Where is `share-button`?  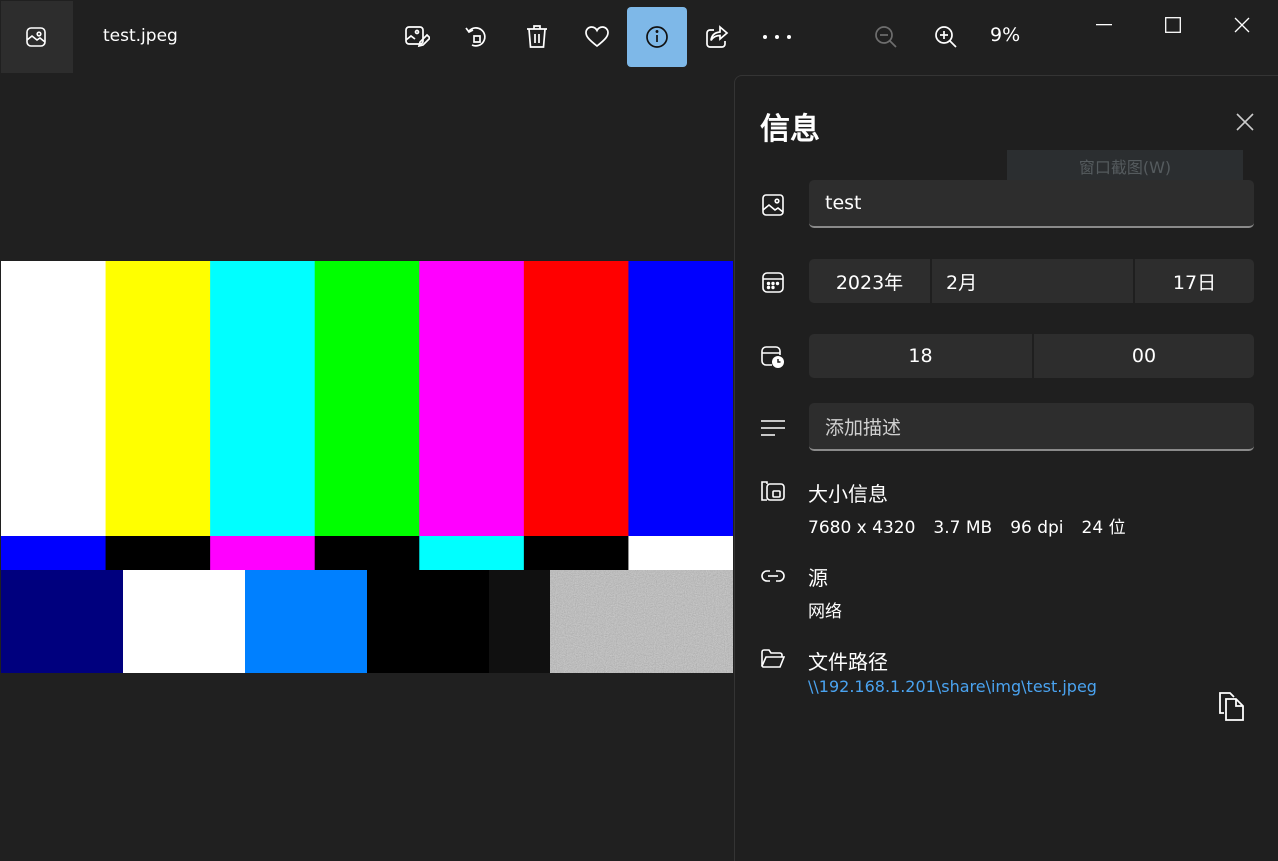
share-button is located at coordinates (717, 37).